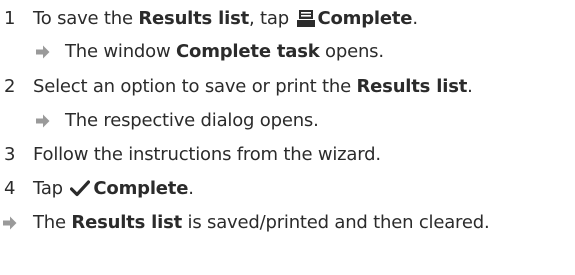  Describe the element at coordinates (195, 86) in the screenshot. I see `step-text-part: Select an option to save or print the` at that location.